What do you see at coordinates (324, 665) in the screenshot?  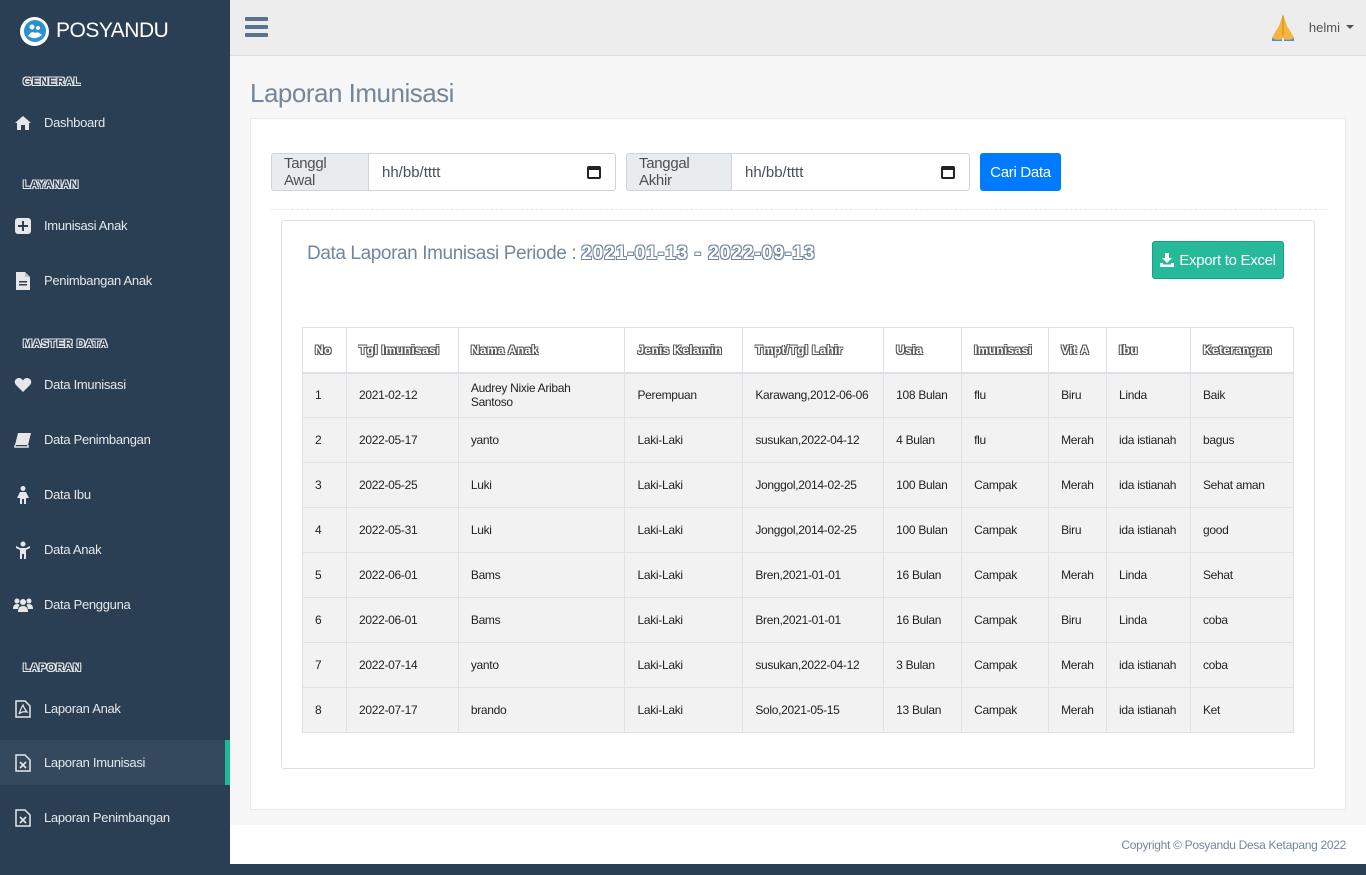 I see `table-cell: 7` at bounding box center [324, 665].